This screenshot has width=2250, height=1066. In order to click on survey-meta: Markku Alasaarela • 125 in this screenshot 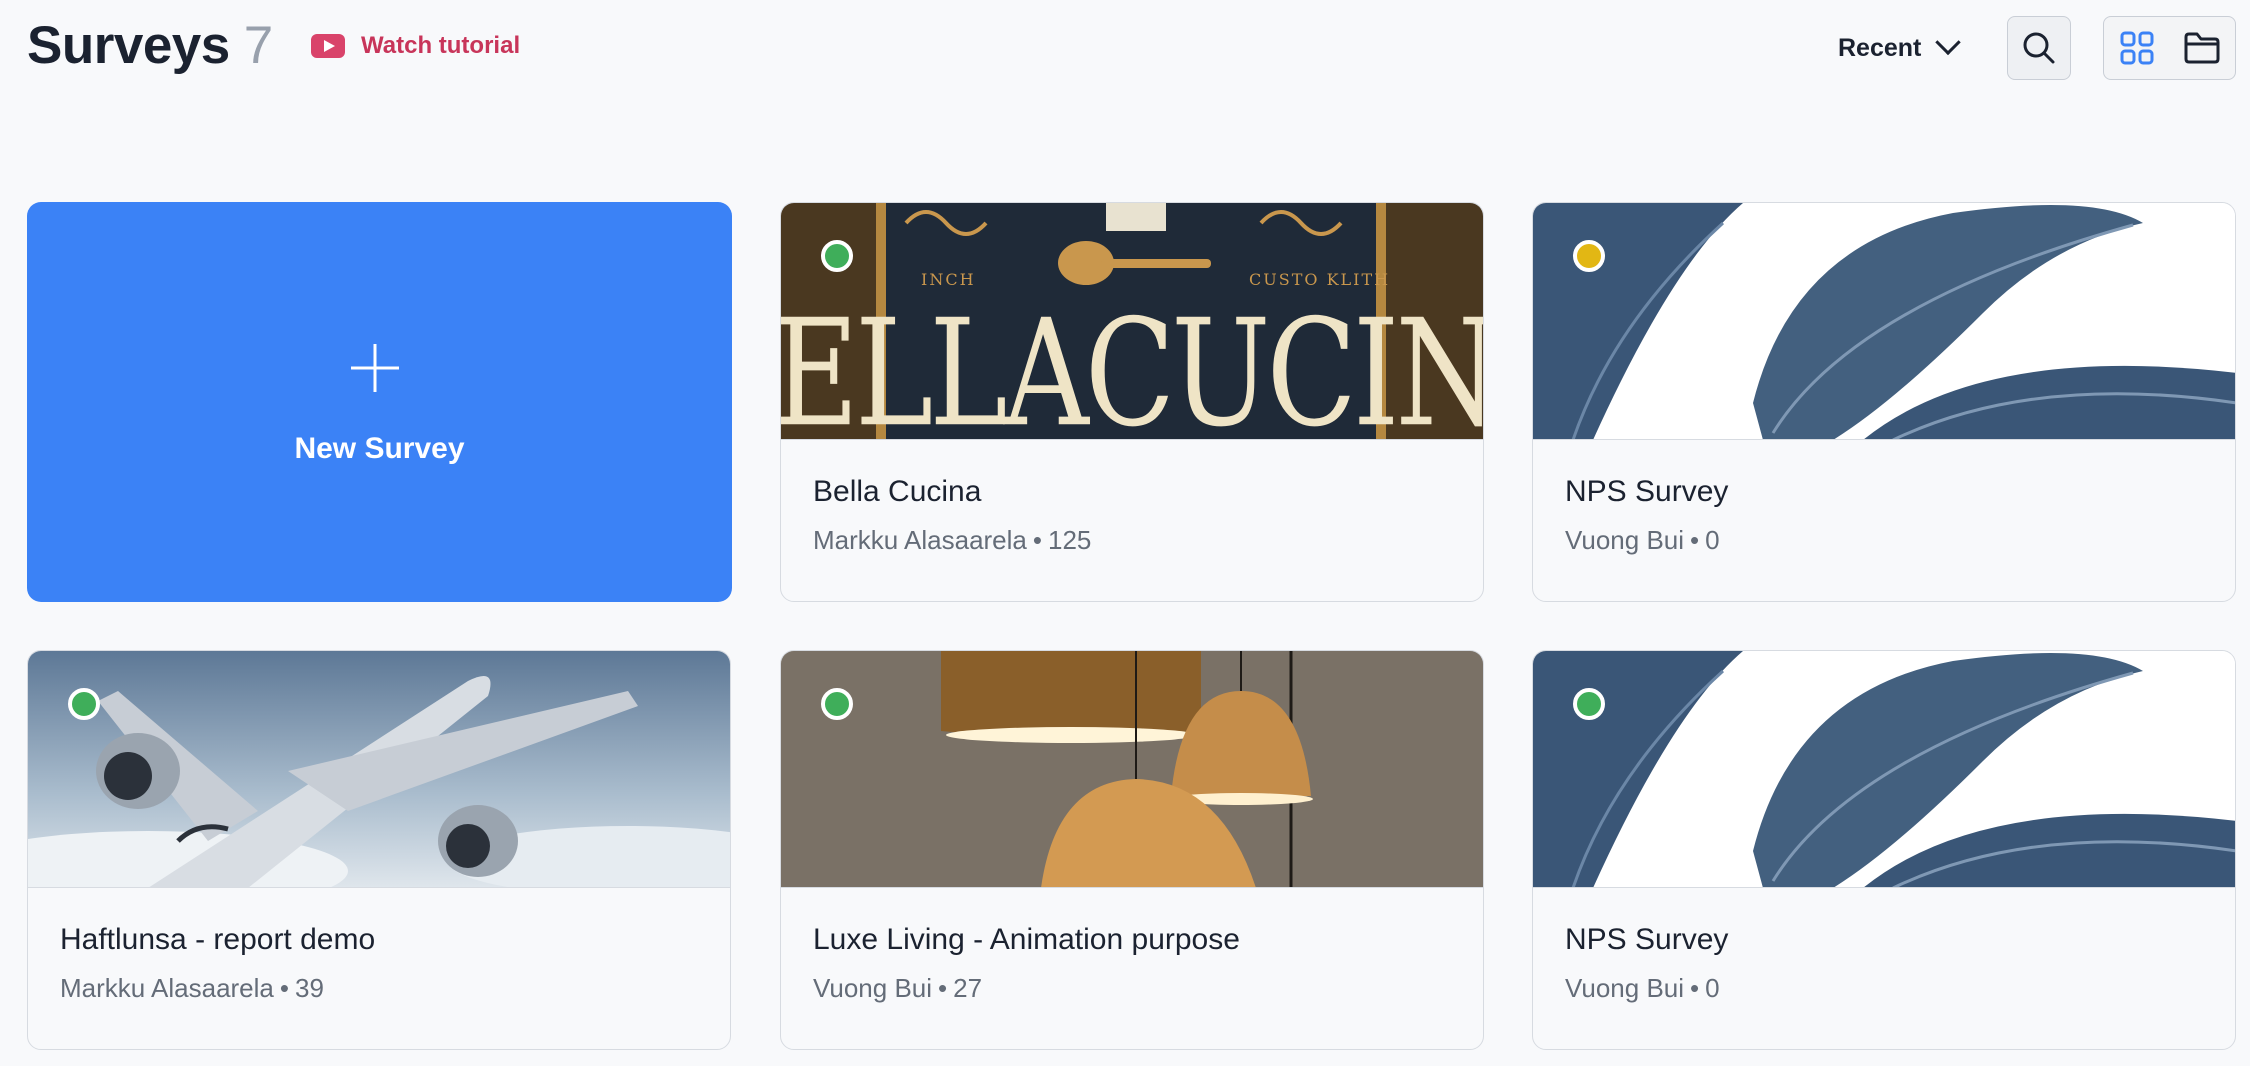, I will do `click(952, 540)`.